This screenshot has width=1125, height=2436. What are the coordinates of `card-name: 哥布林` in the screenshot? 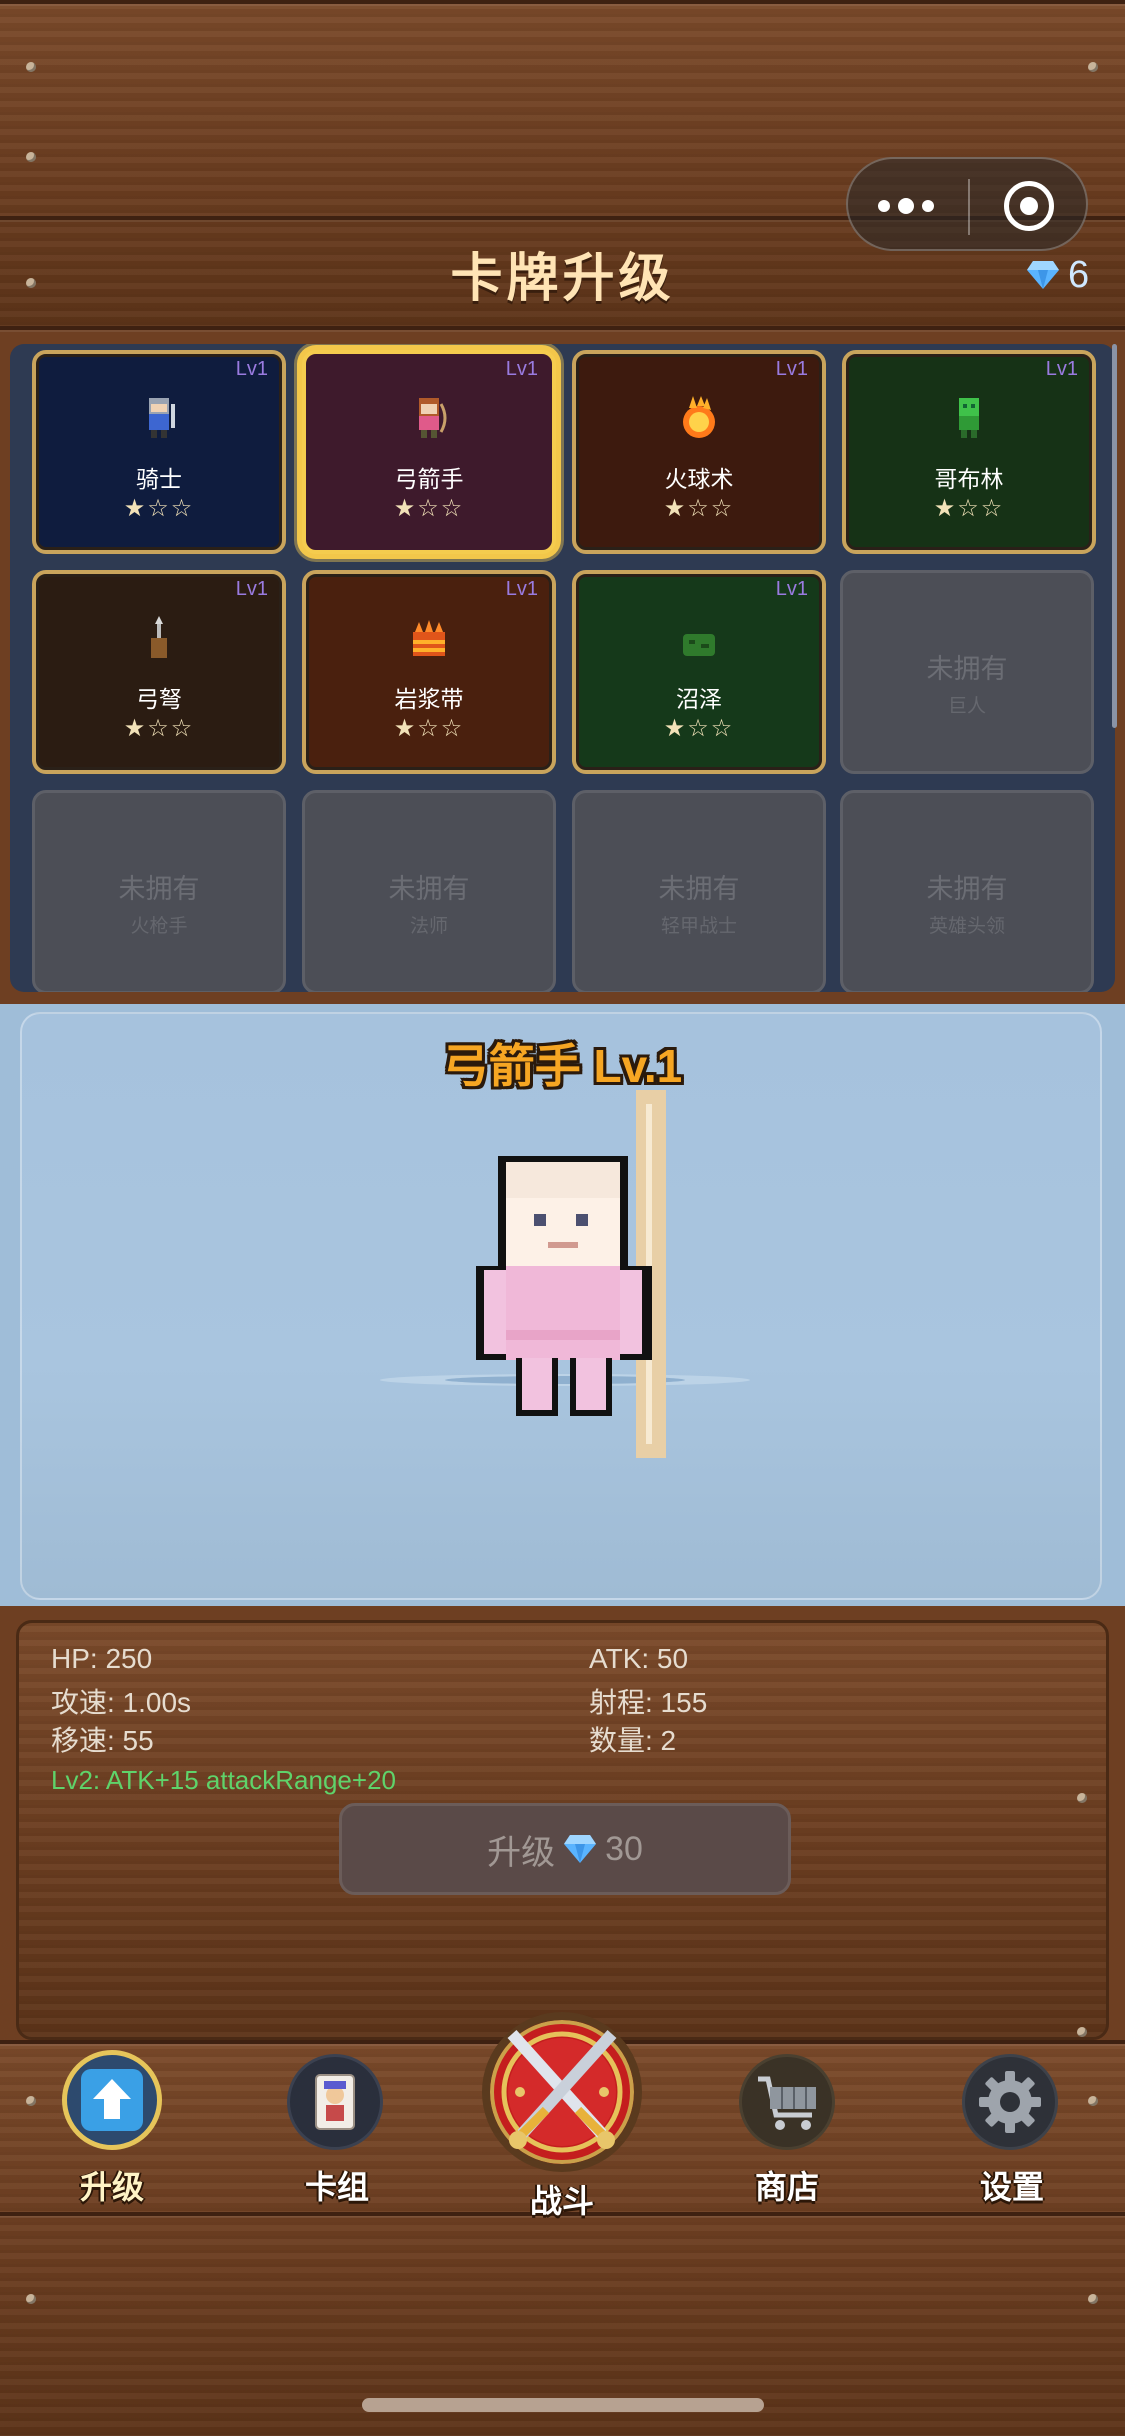 It's located at (969, 479).